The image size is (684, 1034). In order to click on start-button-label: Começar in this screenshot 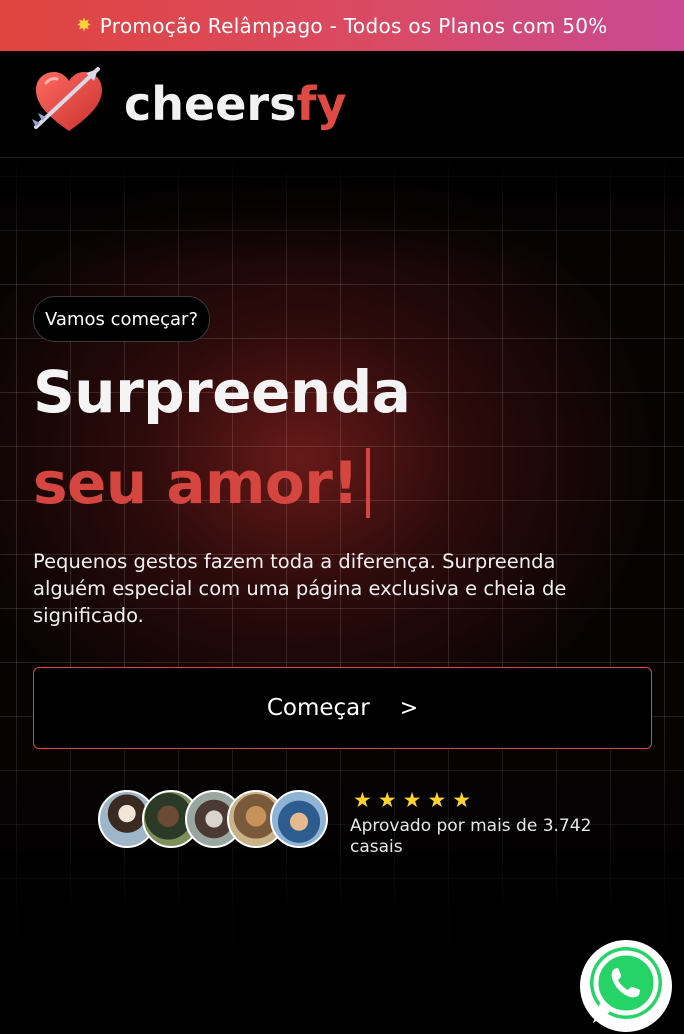, I will do `click(318, 708)`.